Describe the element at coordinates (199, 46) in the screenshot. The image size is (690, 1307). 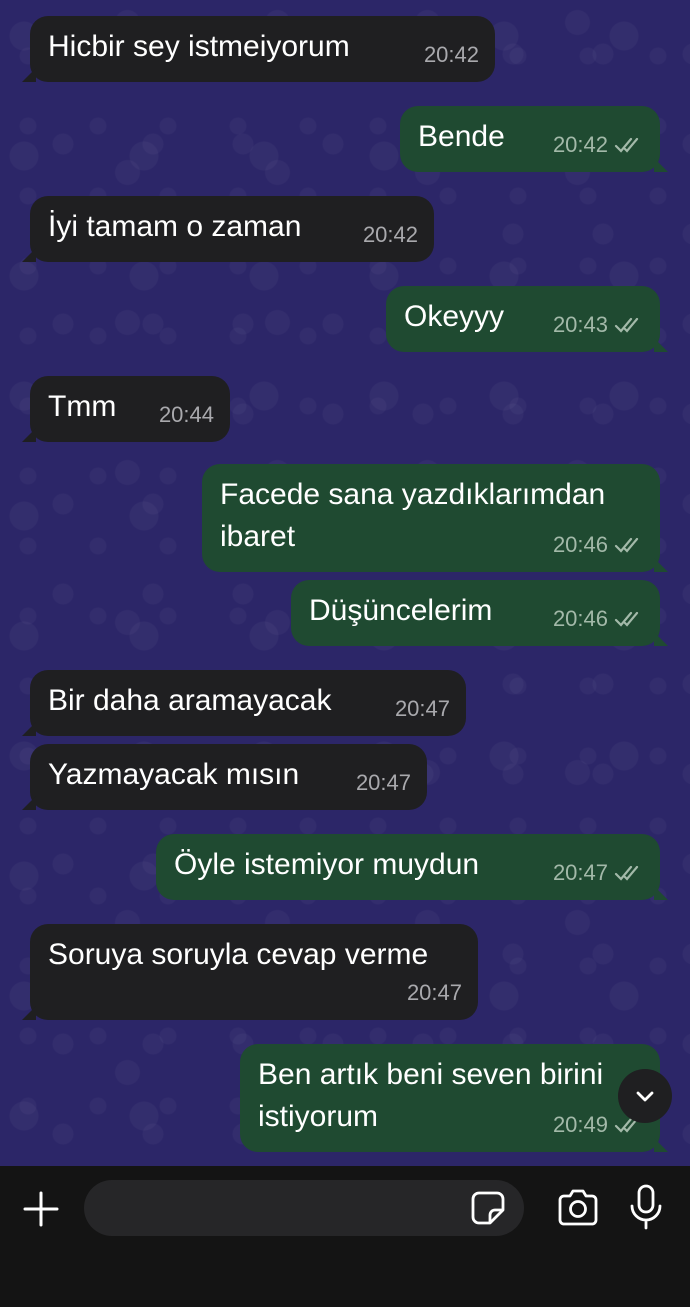
I see `message-text: Hicbir sey istmeiyorum` at that location.